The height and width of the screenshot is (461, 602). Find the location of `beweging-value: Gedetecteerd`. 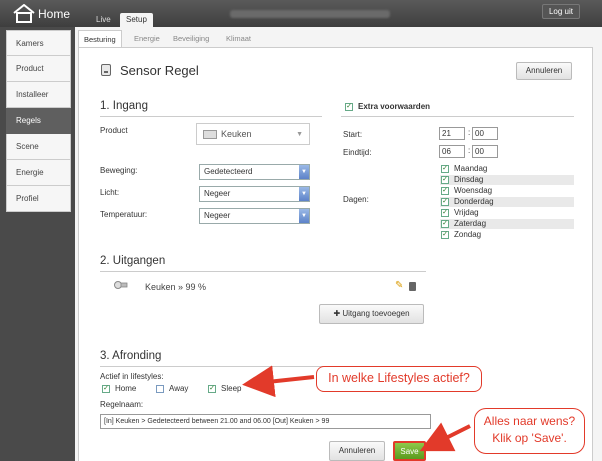

beweging-value: Gedetecteerd is located at coordinates (228, 171).